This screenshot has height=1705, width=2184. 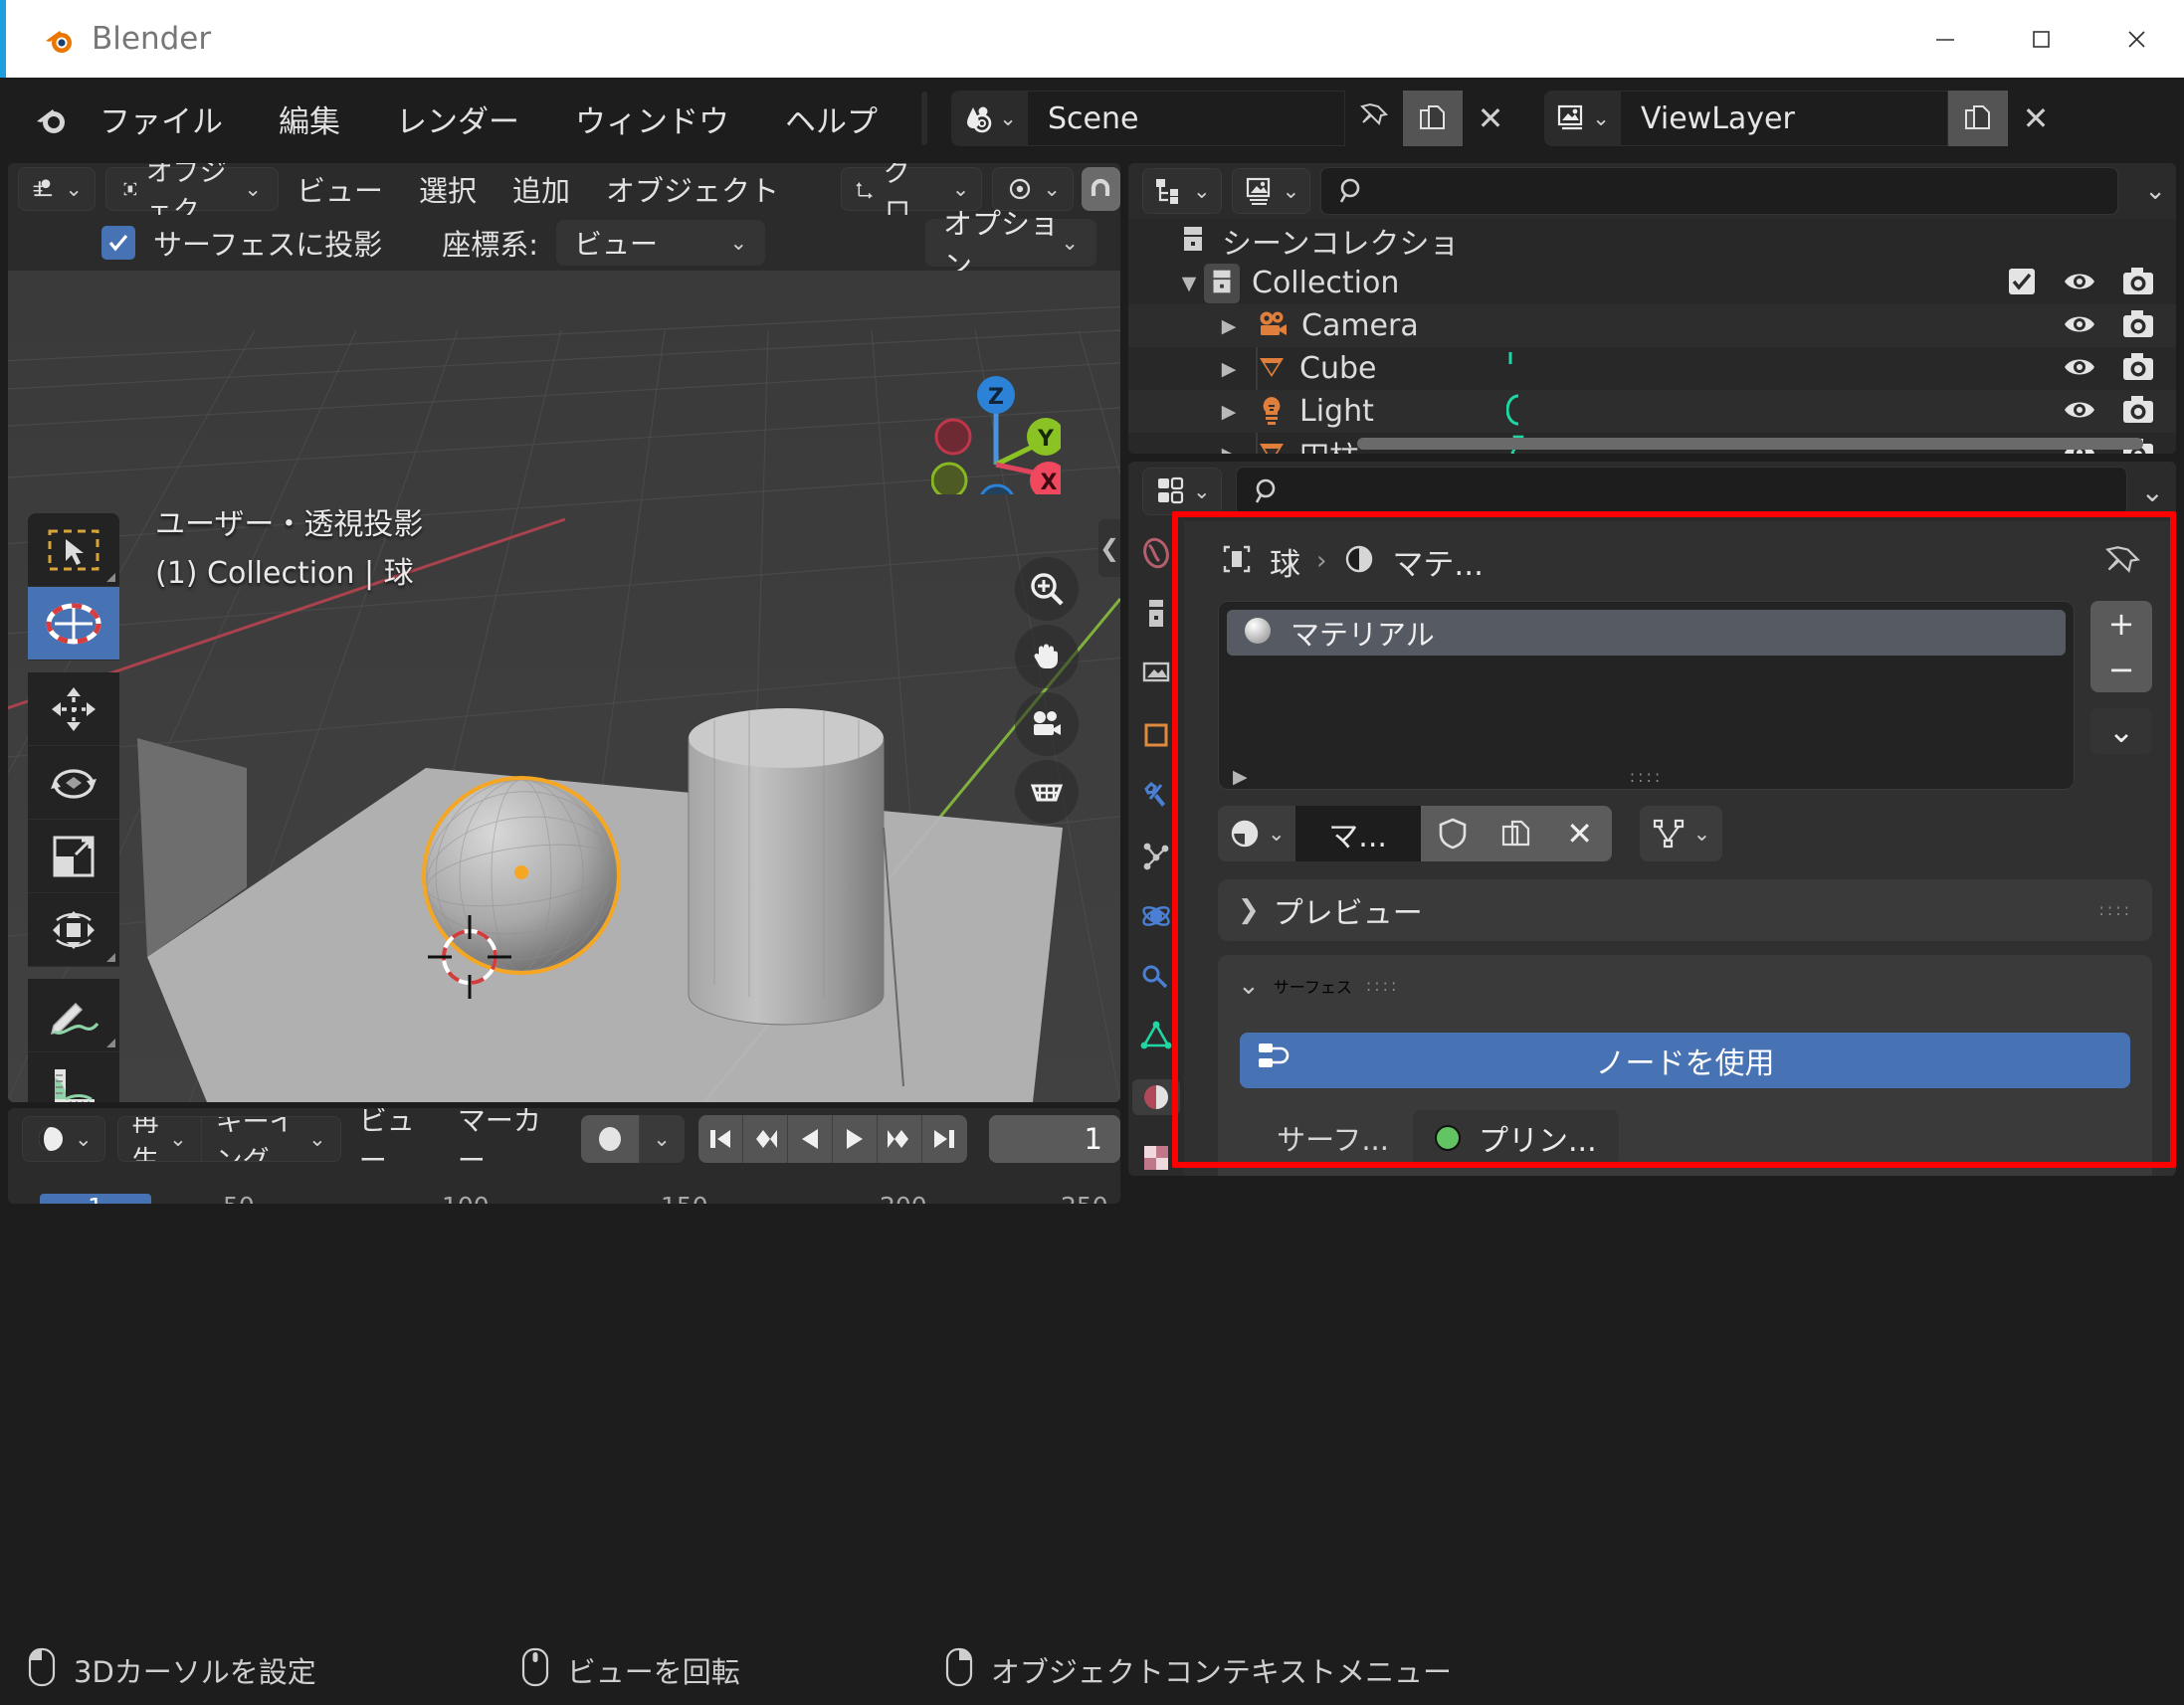 I want to click on menu-edit: 編集, so click(x=309, y=119).